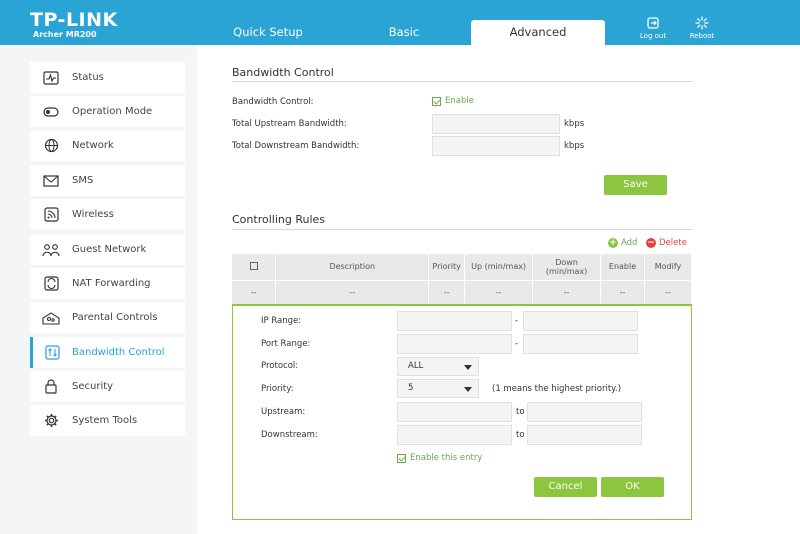  I want to click on downstream-bandwidth-input, so click(496, 146).